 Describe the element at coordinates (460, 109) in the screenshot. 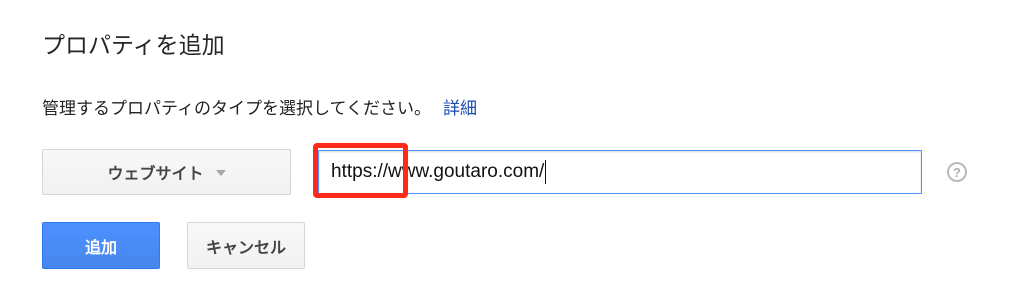

I see `details-link: 詳細` at that location.